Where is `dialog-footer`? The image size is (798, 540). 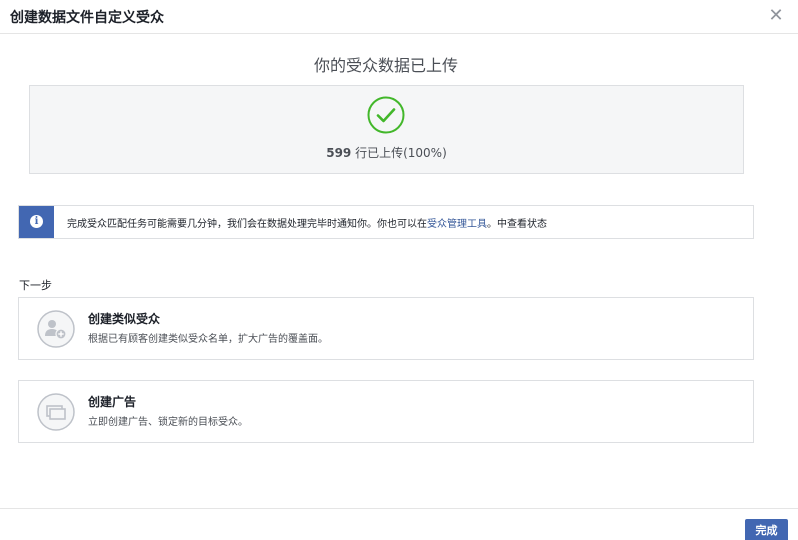
dialog-footer is located at coordinates (399, 524).